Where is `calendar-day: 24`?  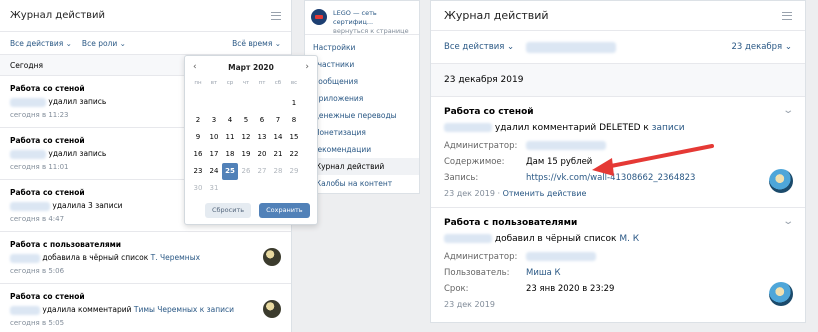 calendar-day: 24 is located at coordinates (214, 171).